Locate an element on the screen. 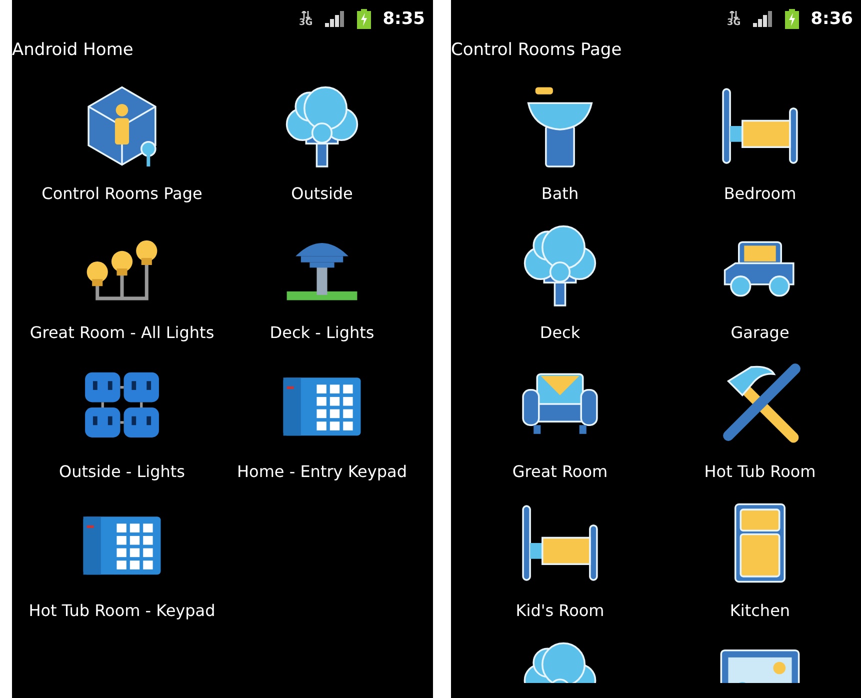 This screenshot has height=698, width=861. screen-title: Control Rooms Page is located at coordinates (536, 50).